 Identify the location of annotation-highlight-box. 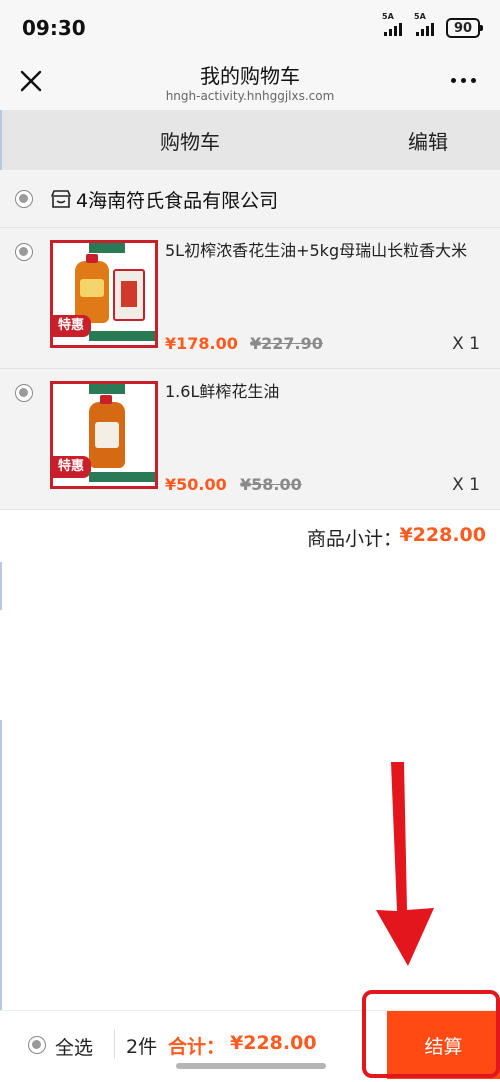
(431, 1034).